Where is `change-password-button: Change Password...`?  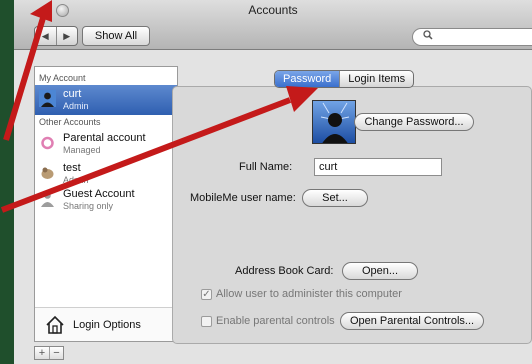 change-password-button: Change Password... is located at coordinates (414, 122).